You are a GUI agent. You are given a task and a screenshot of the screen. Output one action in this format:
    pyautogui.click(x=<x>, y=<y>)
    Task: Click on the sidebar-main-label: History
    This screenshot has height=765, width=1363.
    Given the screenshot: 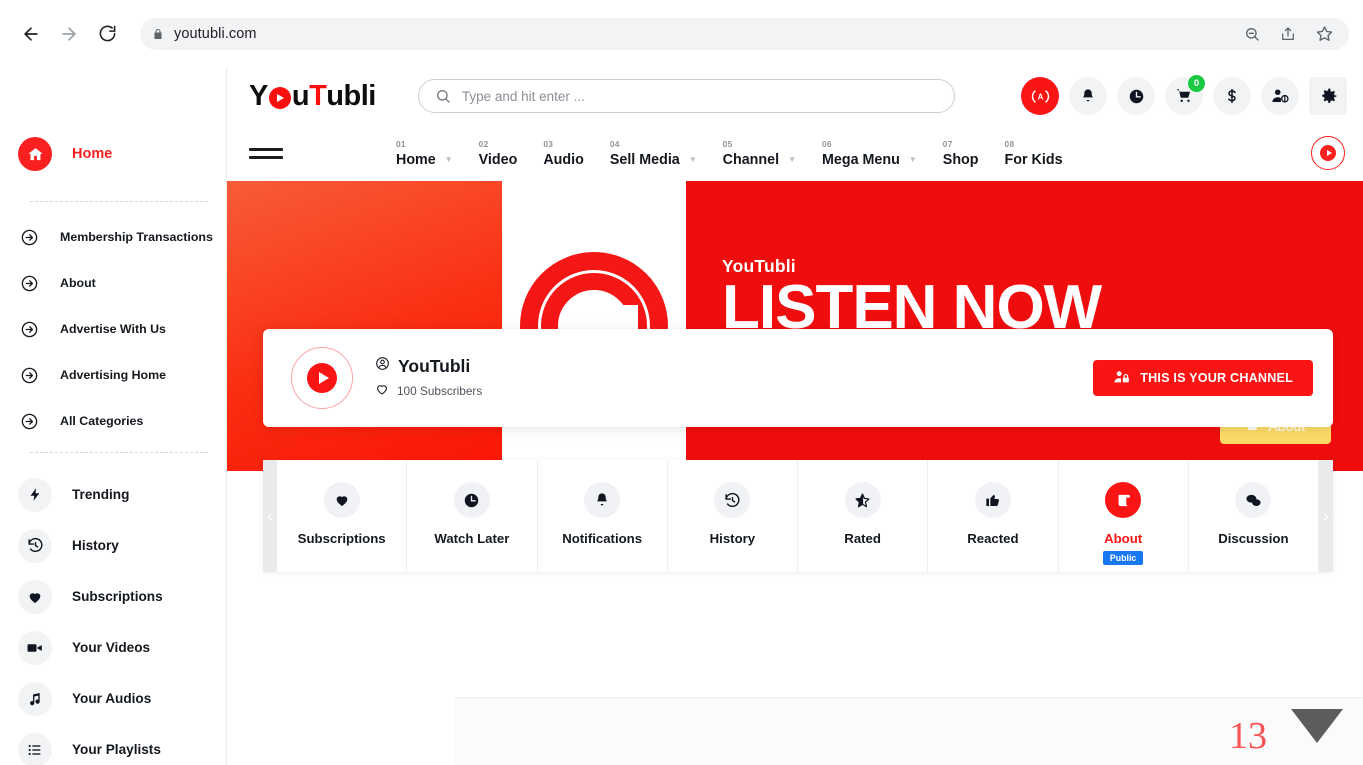 What is the action you would take?
    pyautogui.click(x=95, y=545)
    